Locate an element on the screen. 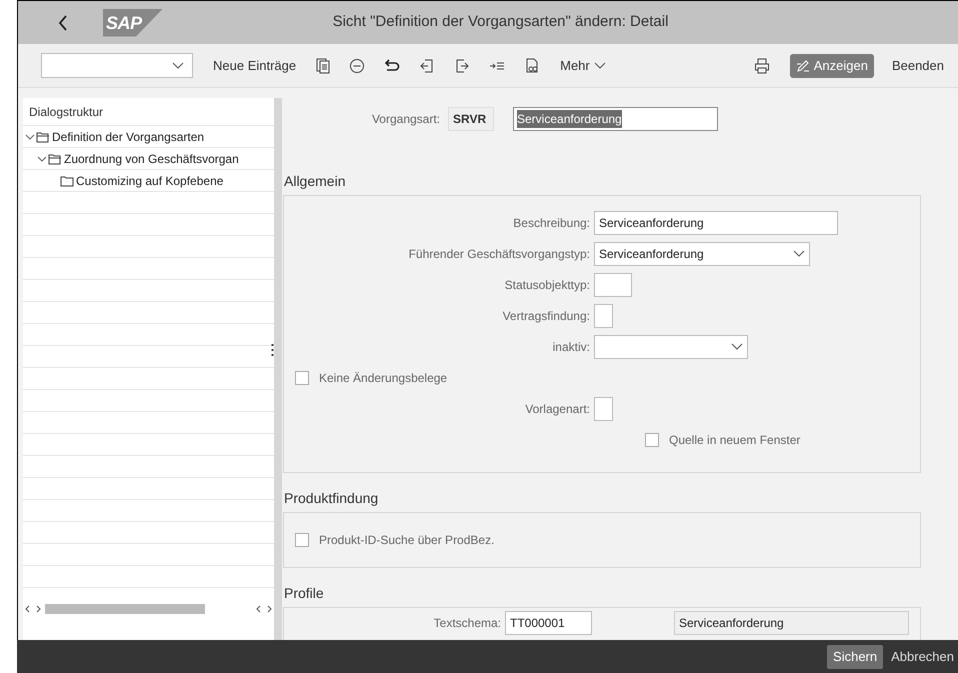 The height and width of the screenshot is (673, 958). window-title: Sicht "Definition der Vorgangsarten" ändern: Detail is located at coordinates (501, 22).